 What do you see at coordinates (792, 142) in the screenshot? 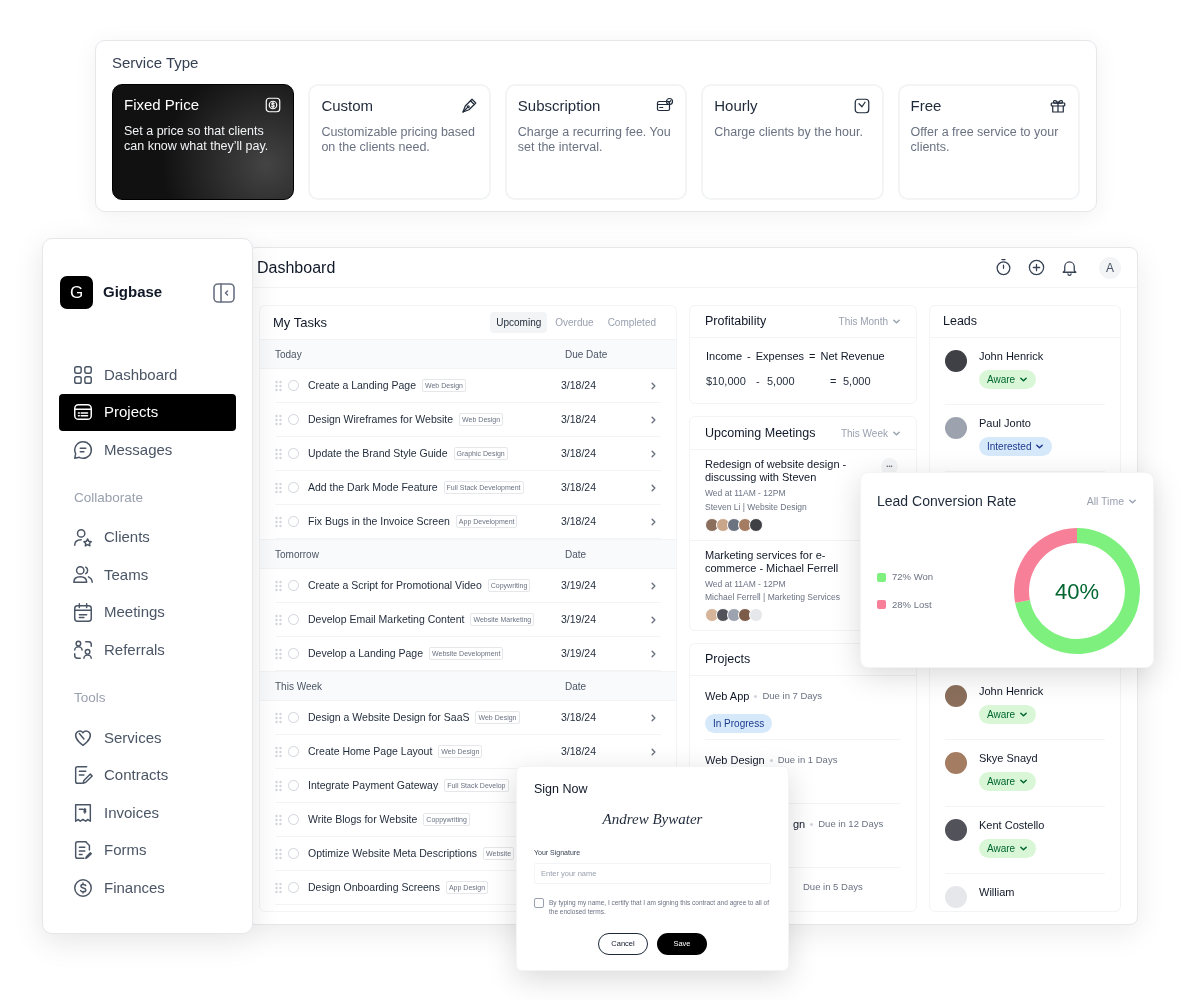
I see `service-option-card: Hourly Charge clients by the hour.` at bounding box center [792, 142].